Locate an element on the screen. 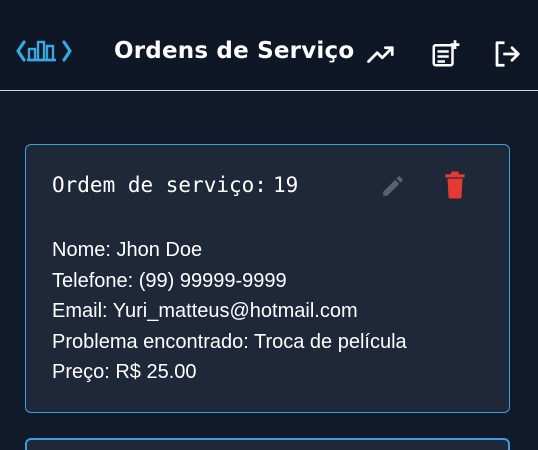 This screenshot has height=450, width=538. trending-up-icon is located at coordinates (381, 54).